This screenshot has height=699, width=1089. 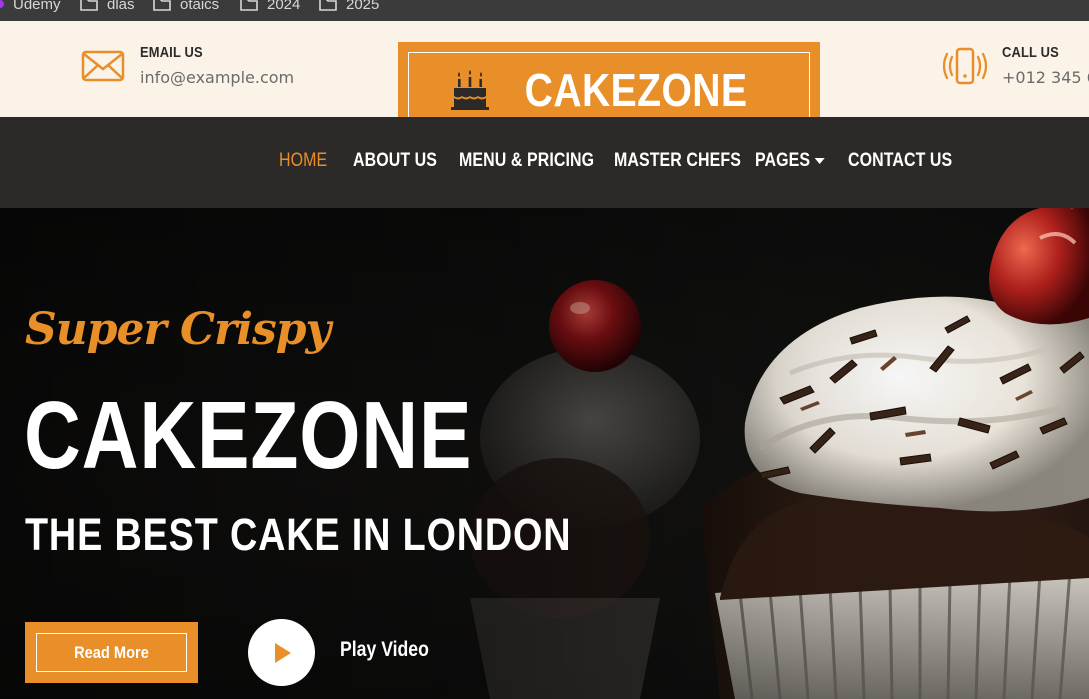 I want to click on envelope-icon, so click(x=103, y=66).